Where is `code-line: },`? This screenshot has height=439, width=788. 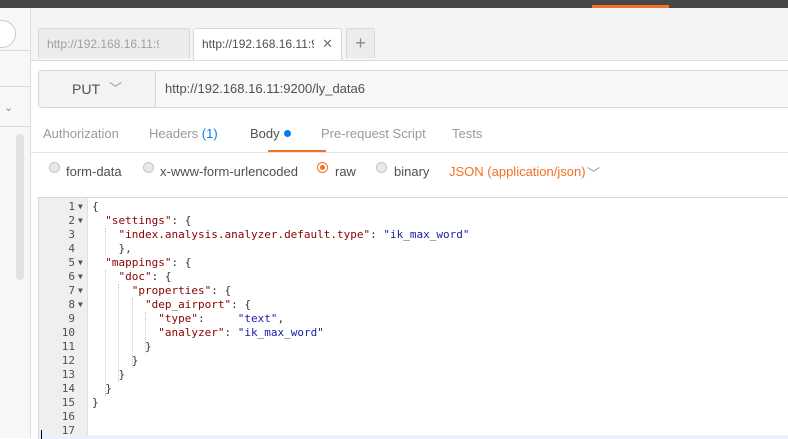 code-line: }, is located at coordinates (112, 248).